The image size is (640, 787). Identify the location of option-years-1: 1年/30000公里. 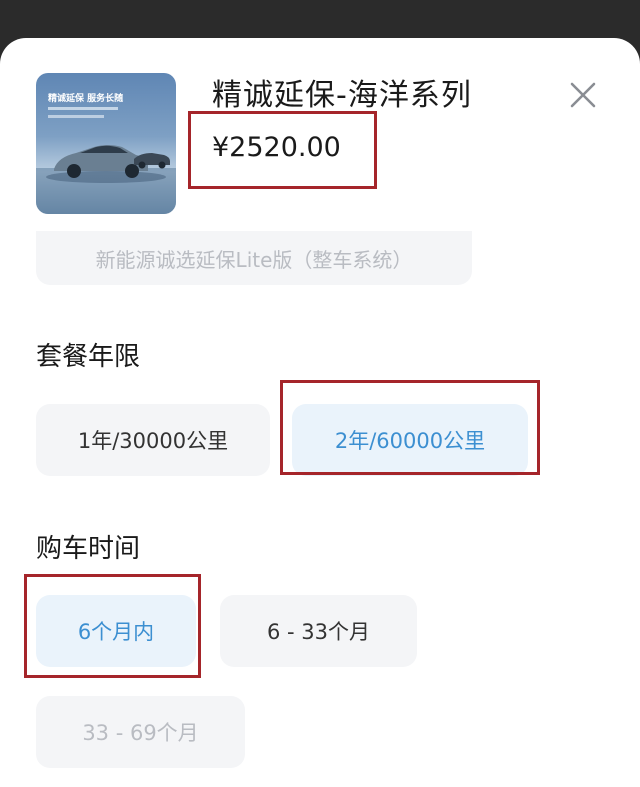
(153, 440).